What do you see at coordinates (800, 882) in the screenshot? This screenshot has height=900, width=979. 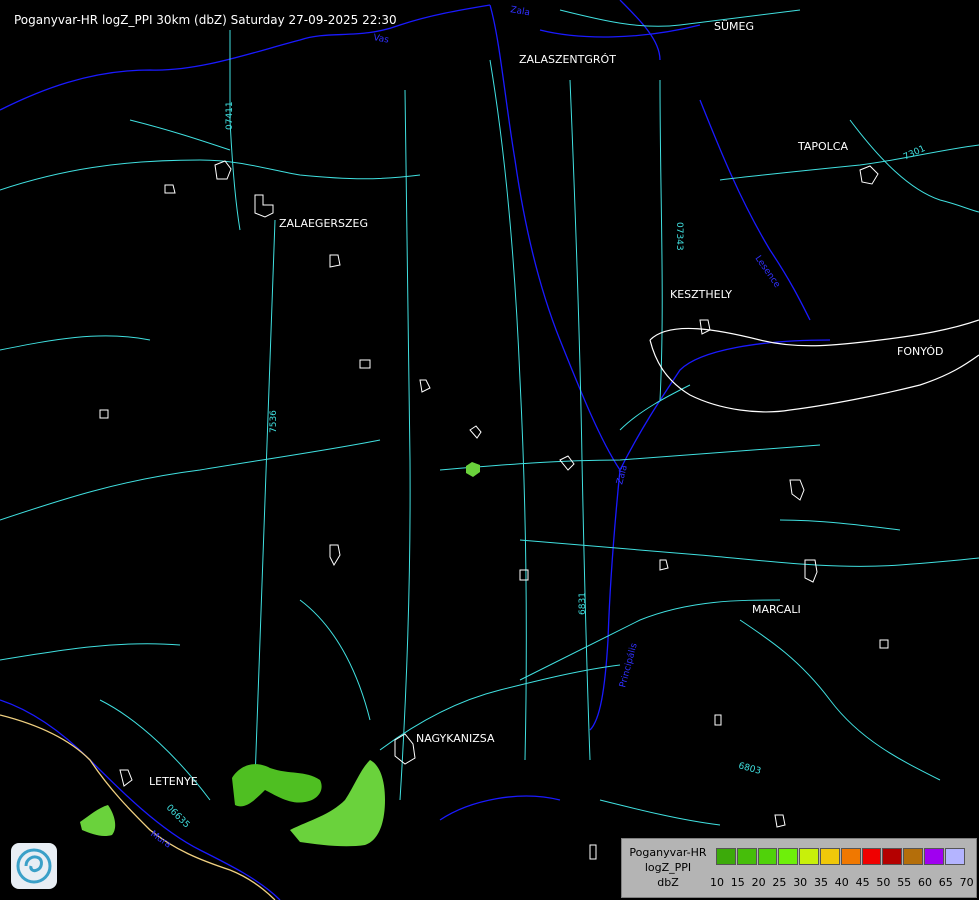 I see `legend-tick: 30` at bounding box center [800, 882].